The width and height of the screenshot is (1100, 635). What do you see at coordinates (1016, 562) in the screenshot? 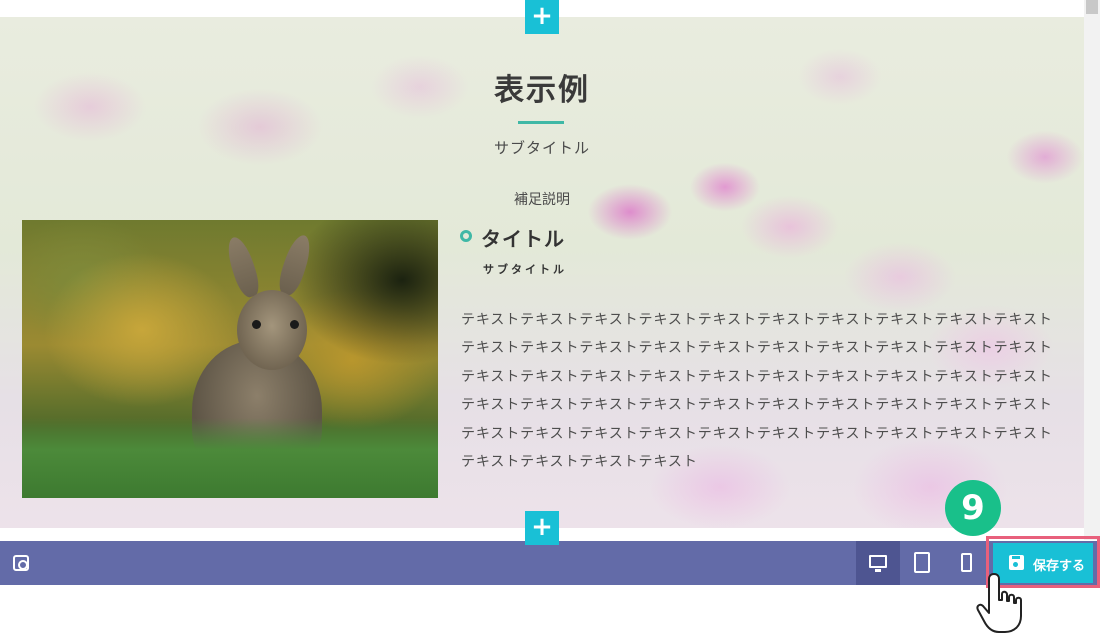
I see `save-icon` at bounding box center [1016, 562].